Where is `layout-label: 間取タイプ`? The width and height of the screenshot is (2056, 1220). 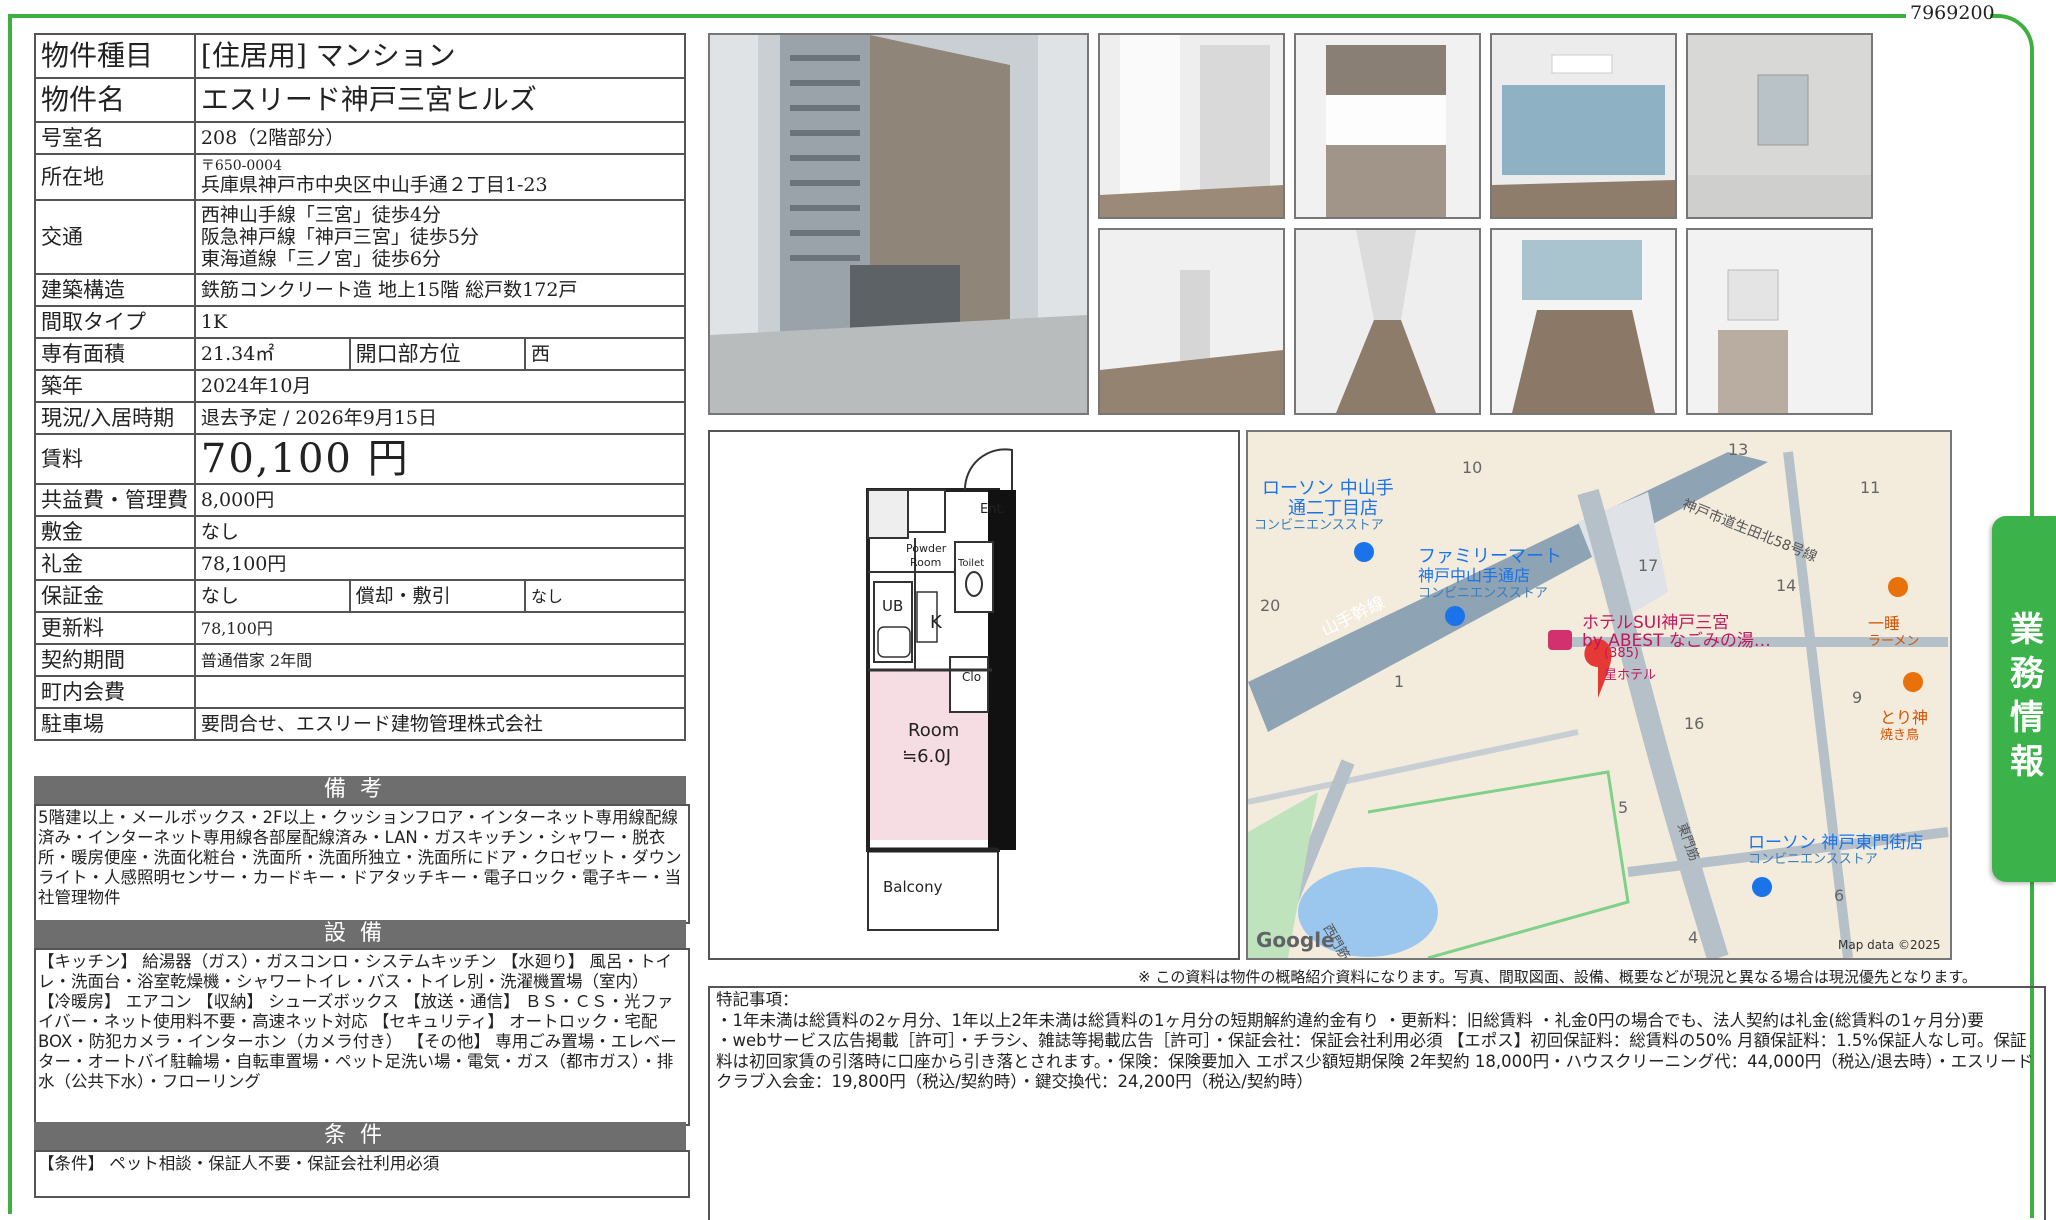 layout-label: 間取タイプ is located at coordinates (115, 322).